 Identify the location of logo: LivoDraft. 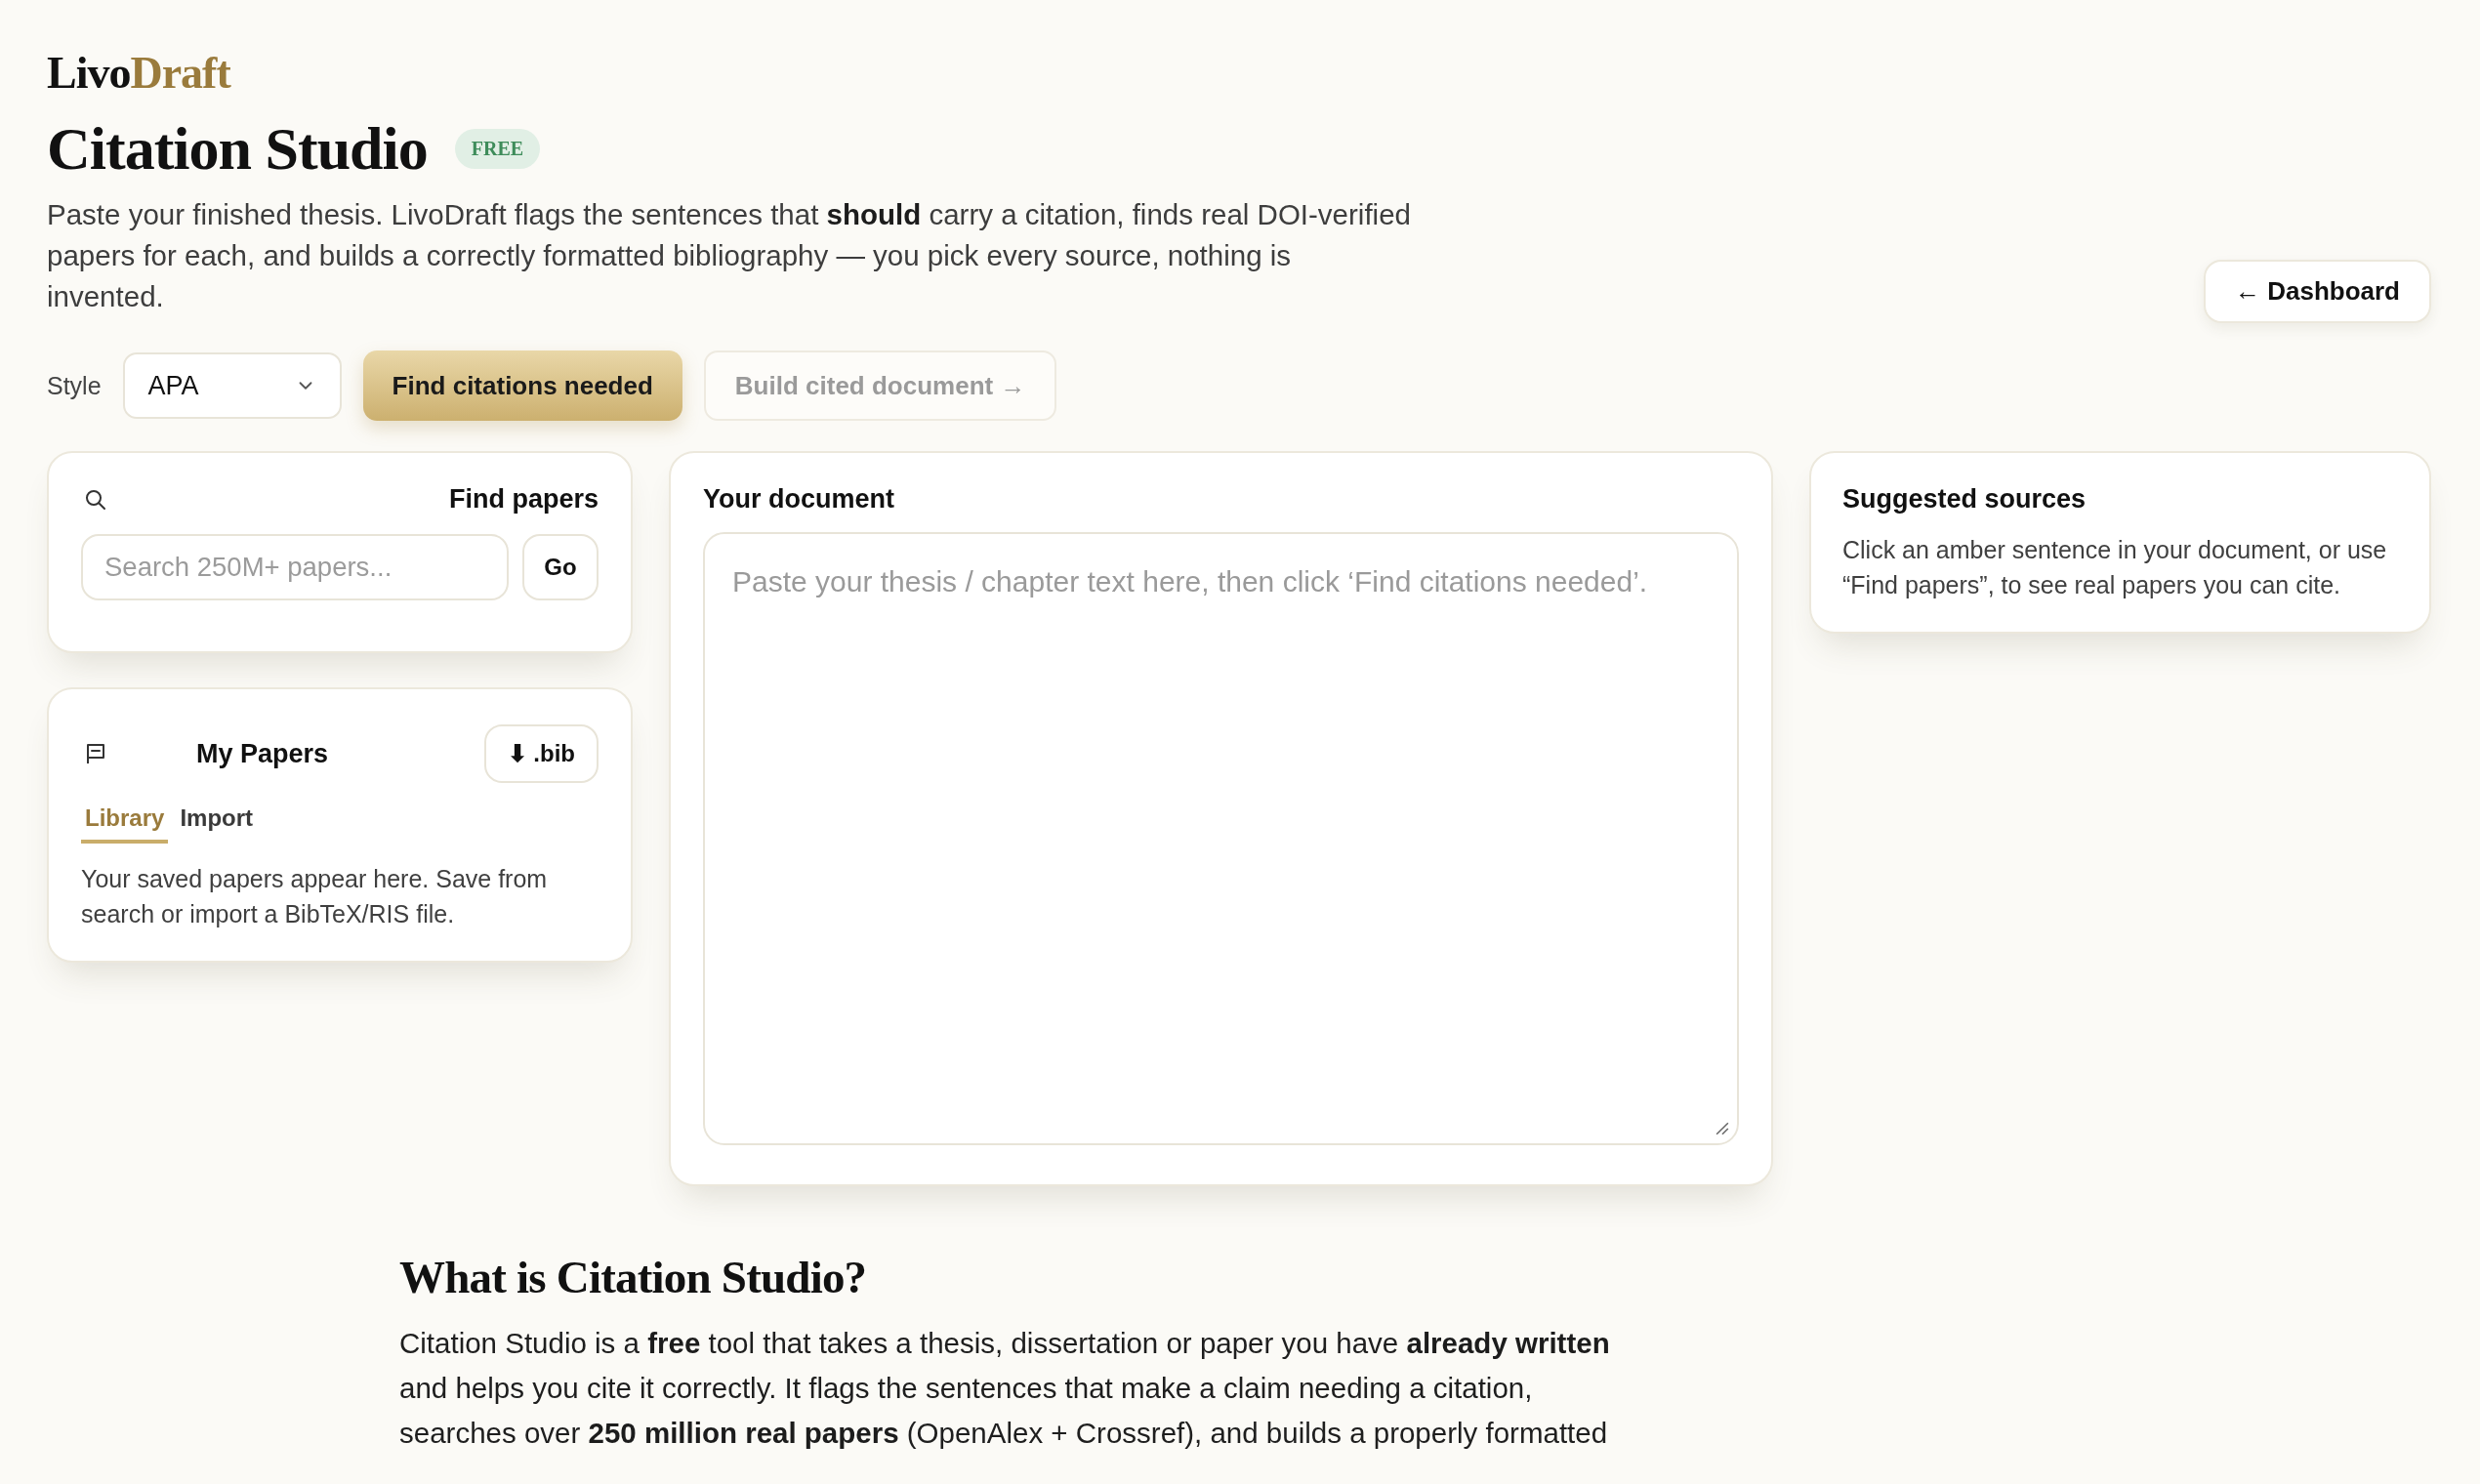
(138, 74).